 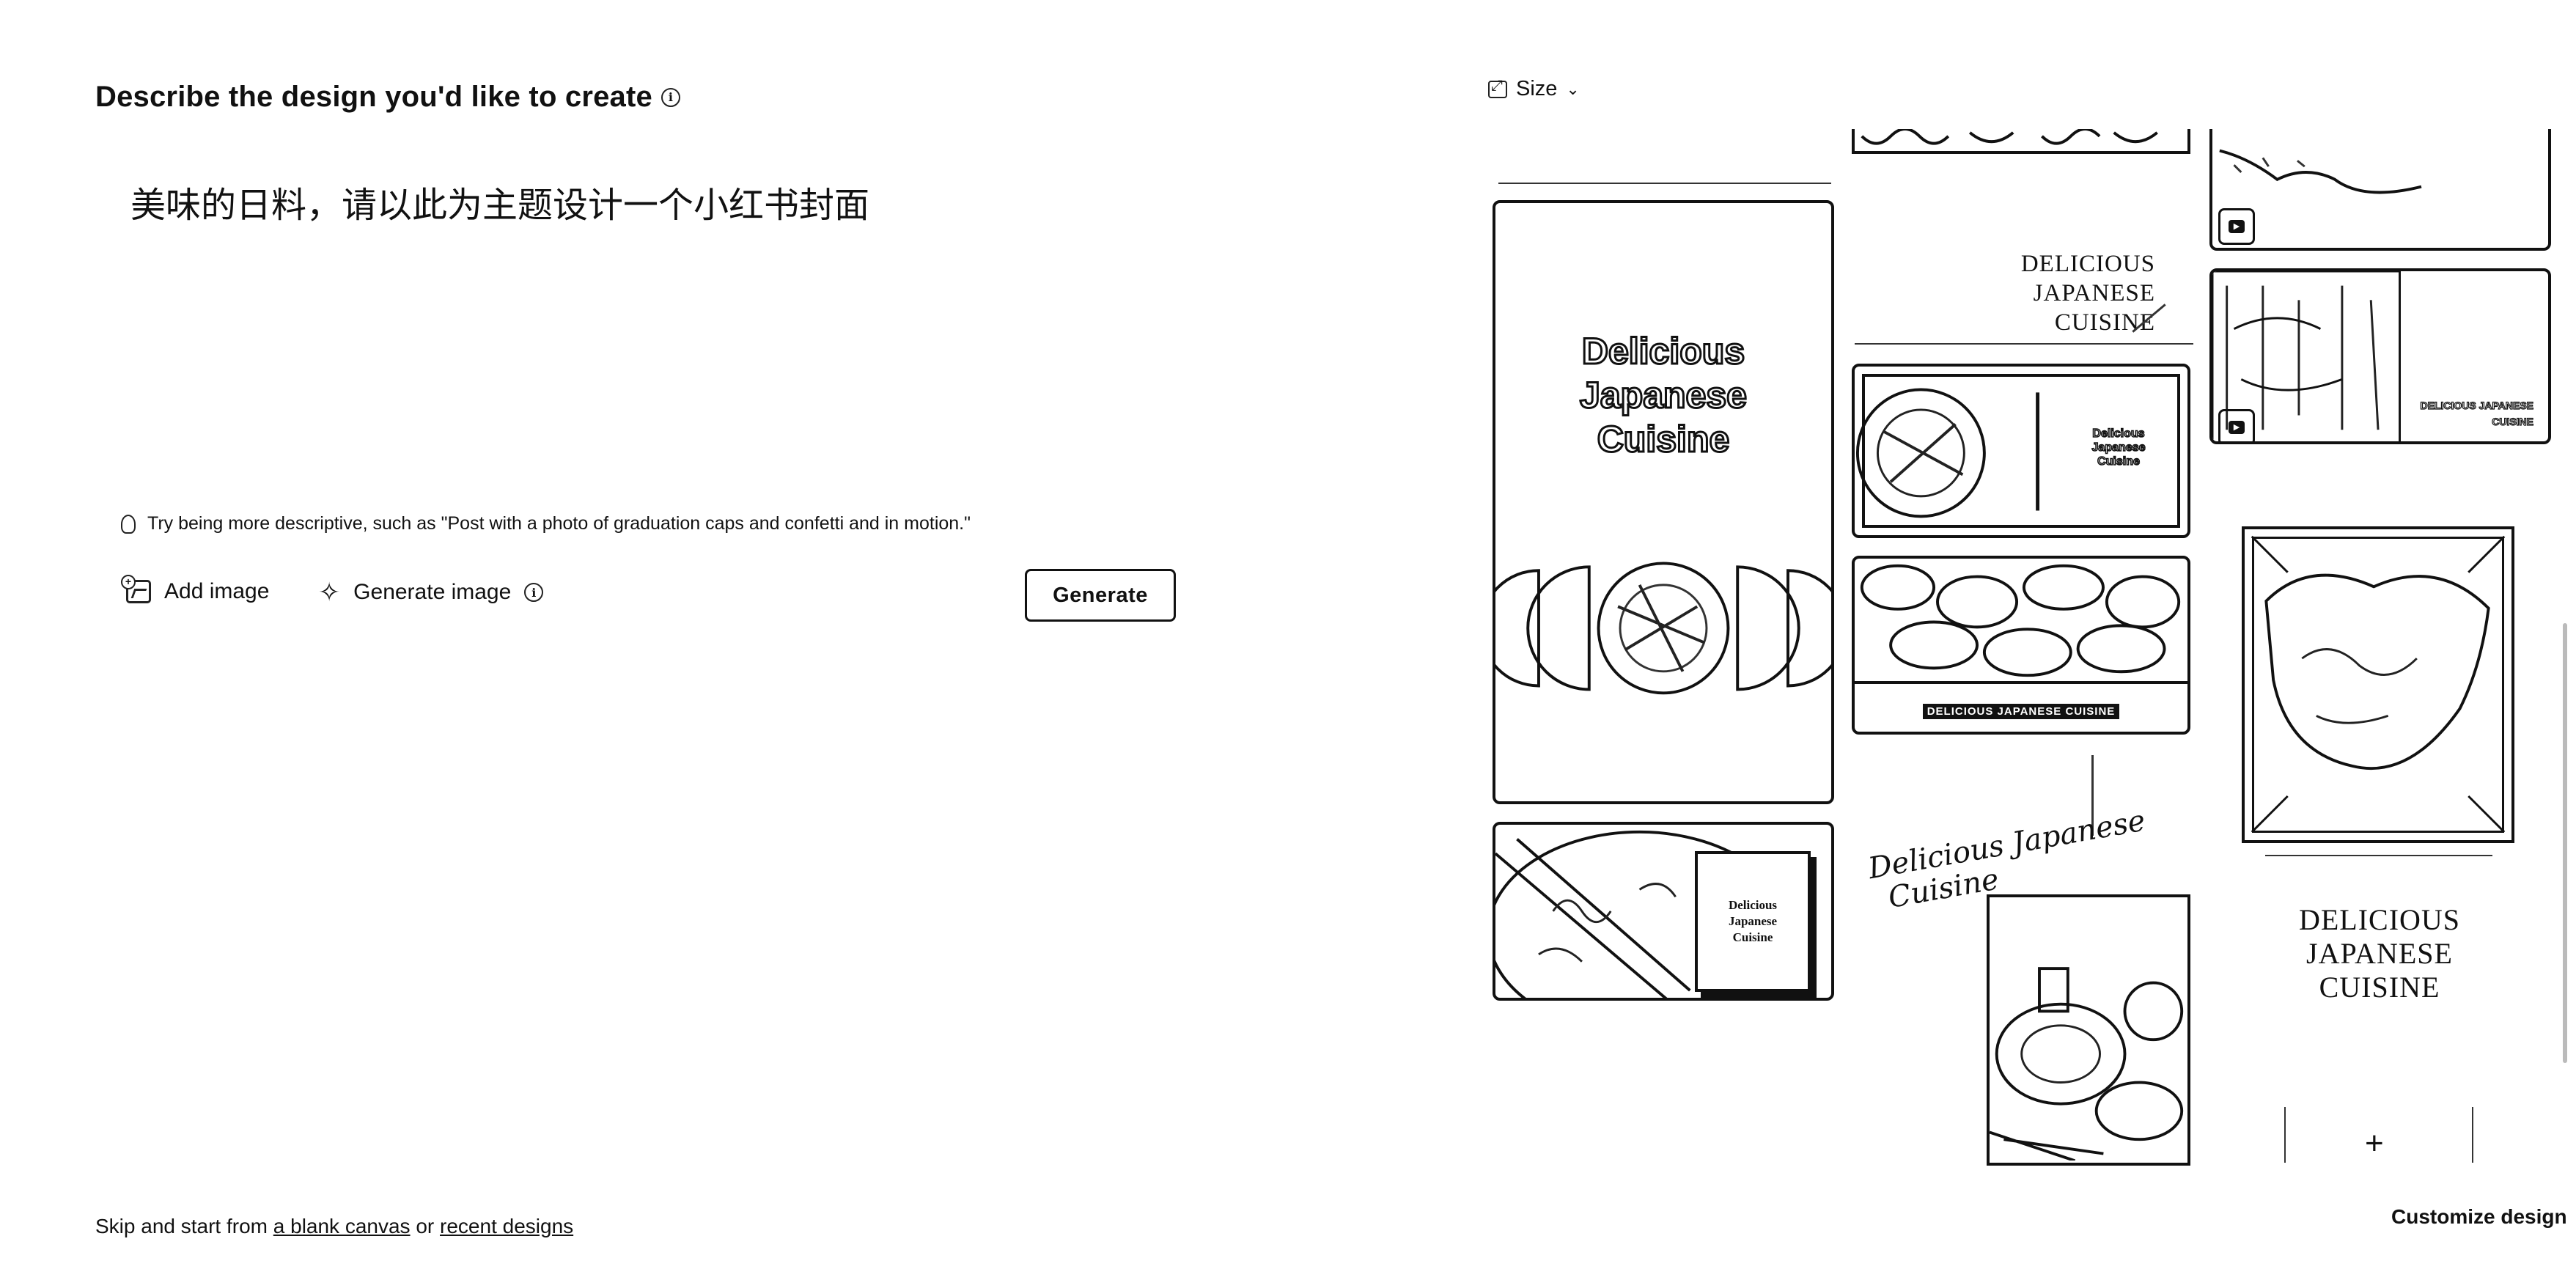 I want to click on recent-designs-link: recent designs, so click(x=506, y=1226).